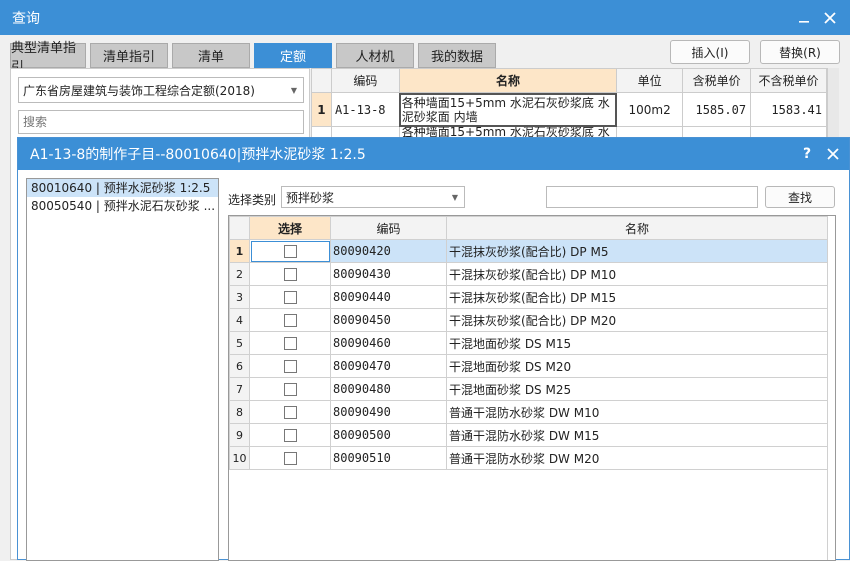 This screenshot has width=850, height=561. What do you see at coordinates (457, 55) in the screenshot?
I see `tab-my-data: 我的数据` at bounding box center [457, 55].